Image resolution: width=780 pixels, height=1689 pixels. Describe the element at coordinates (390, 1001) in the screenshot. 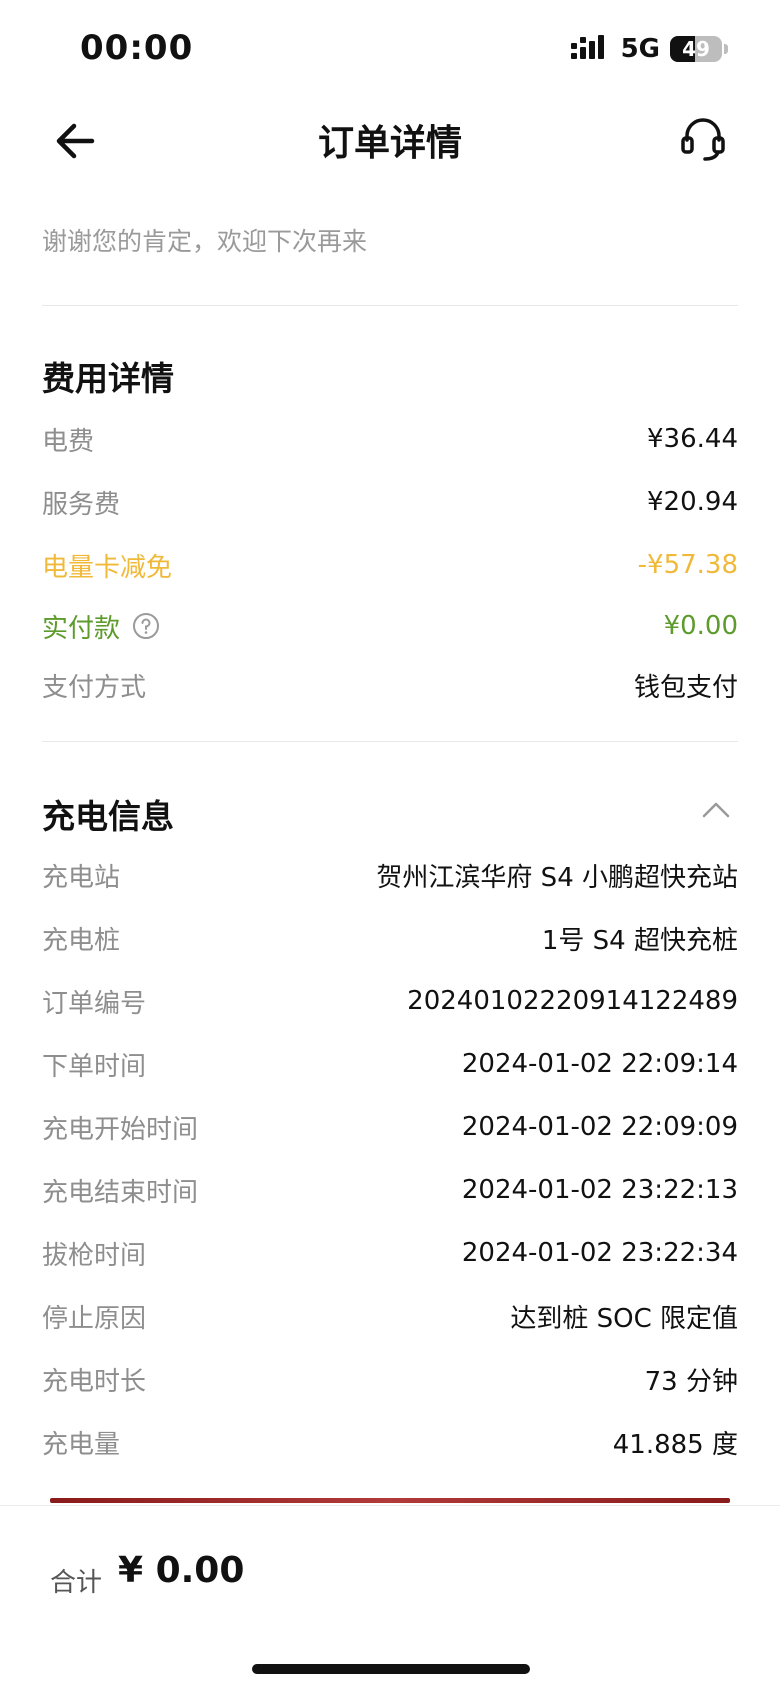

I see `info-row-order-number: 订单编号 20240102220914122489` at that location.